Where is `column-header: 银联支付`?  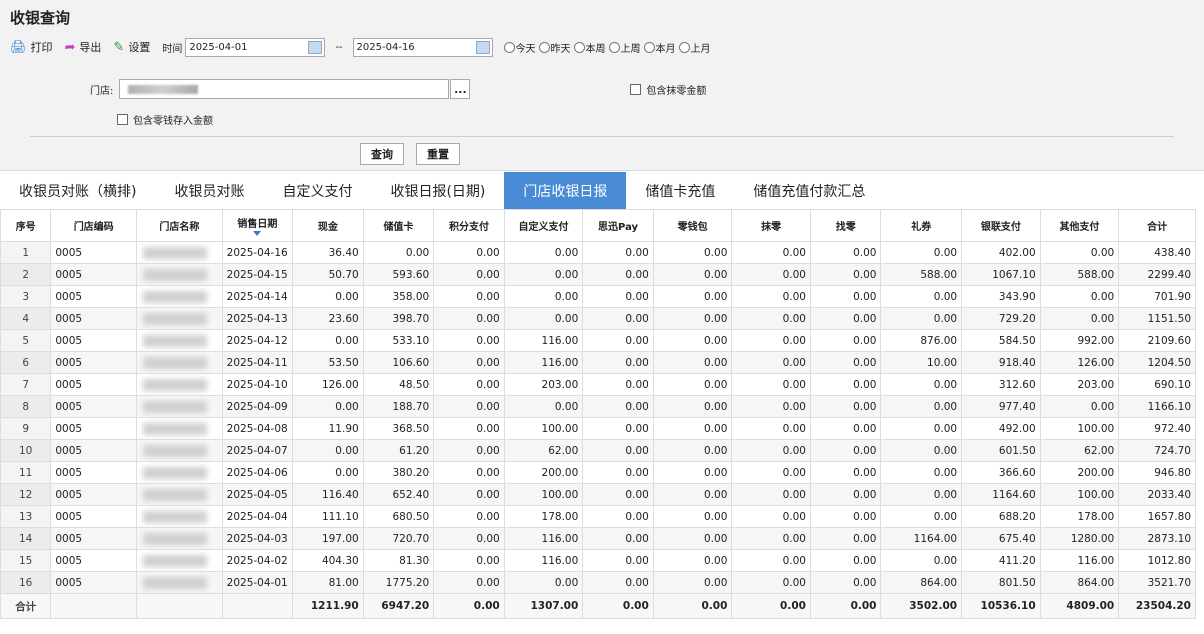 column-header: 银联支付 is located at coordinates (1001, 225).